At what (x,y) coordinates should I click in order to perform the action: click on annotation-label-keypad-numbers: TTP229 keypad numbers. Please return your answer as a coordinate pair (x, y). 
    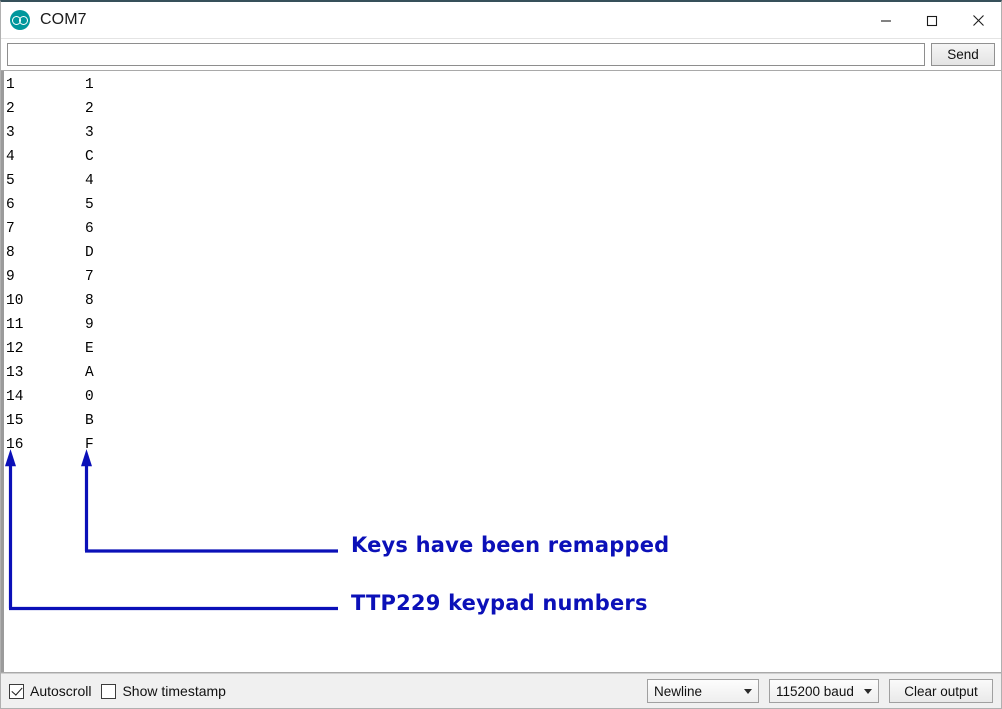
    Looking at the image, I should click on (499, 603).